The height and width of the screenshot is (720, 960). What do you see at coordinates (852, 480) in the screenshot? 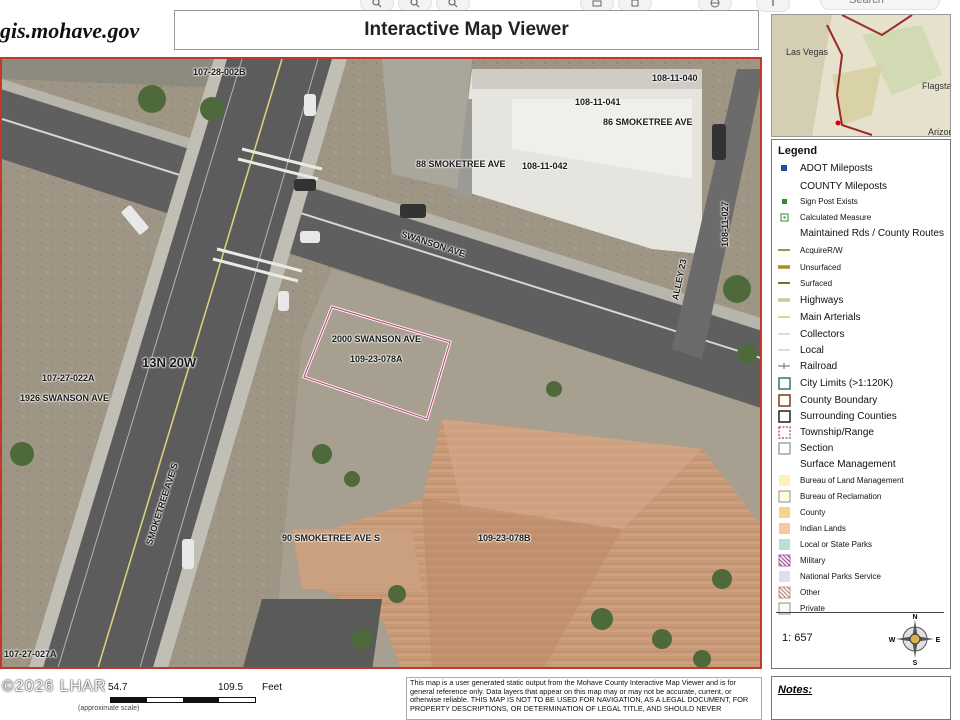
I see `legend-item-label: Bureau of Land Management` at bounding box center [852, 480].